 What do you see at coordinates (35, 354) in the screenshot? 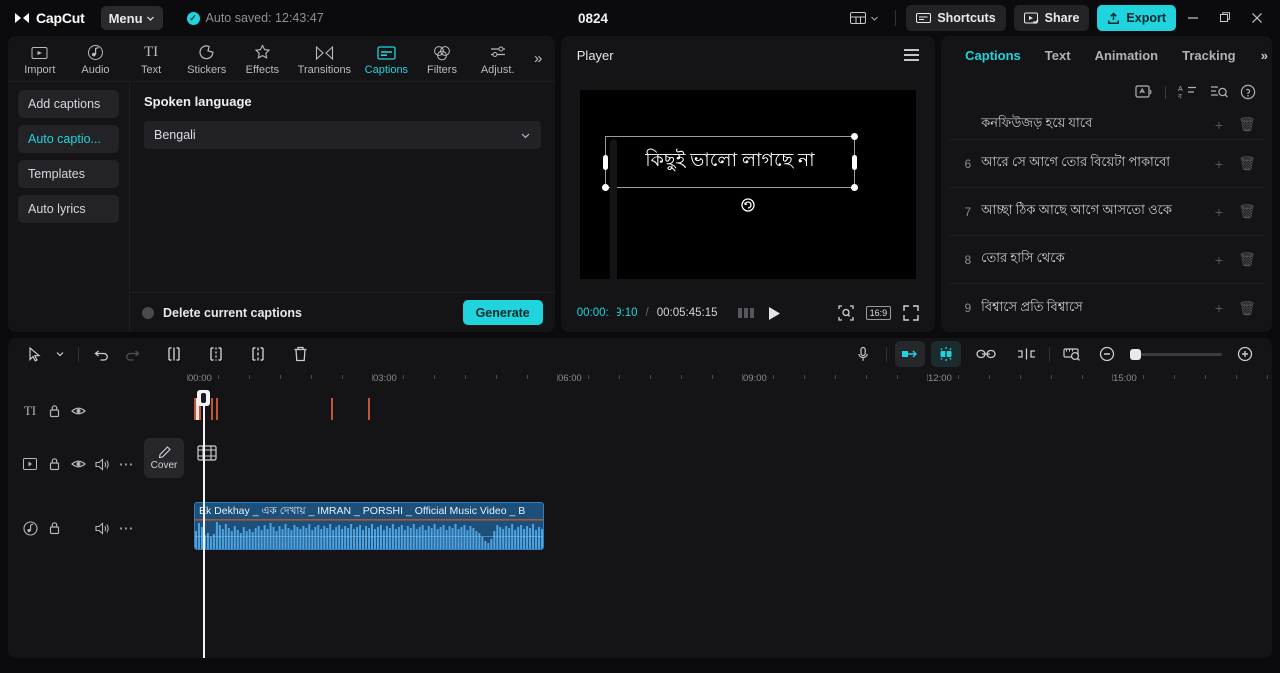
I see `select-arrow-icon` at bounding box center [35, 354].